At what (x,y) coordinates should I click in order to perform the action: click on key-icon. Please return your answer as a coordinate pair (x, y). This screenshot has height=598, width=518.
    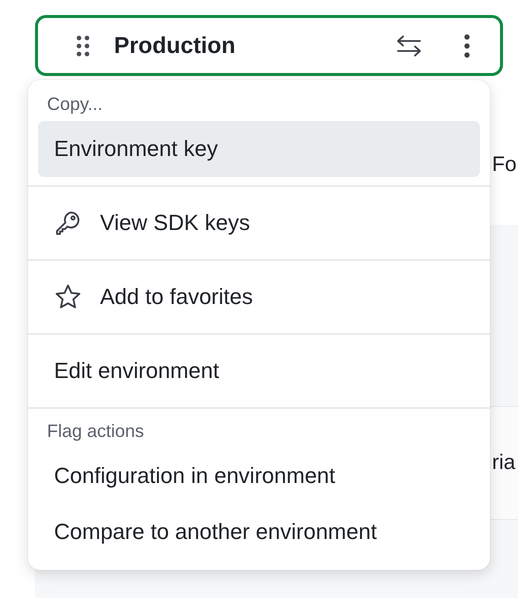
    Looking at the image, I should click on (68, 223).